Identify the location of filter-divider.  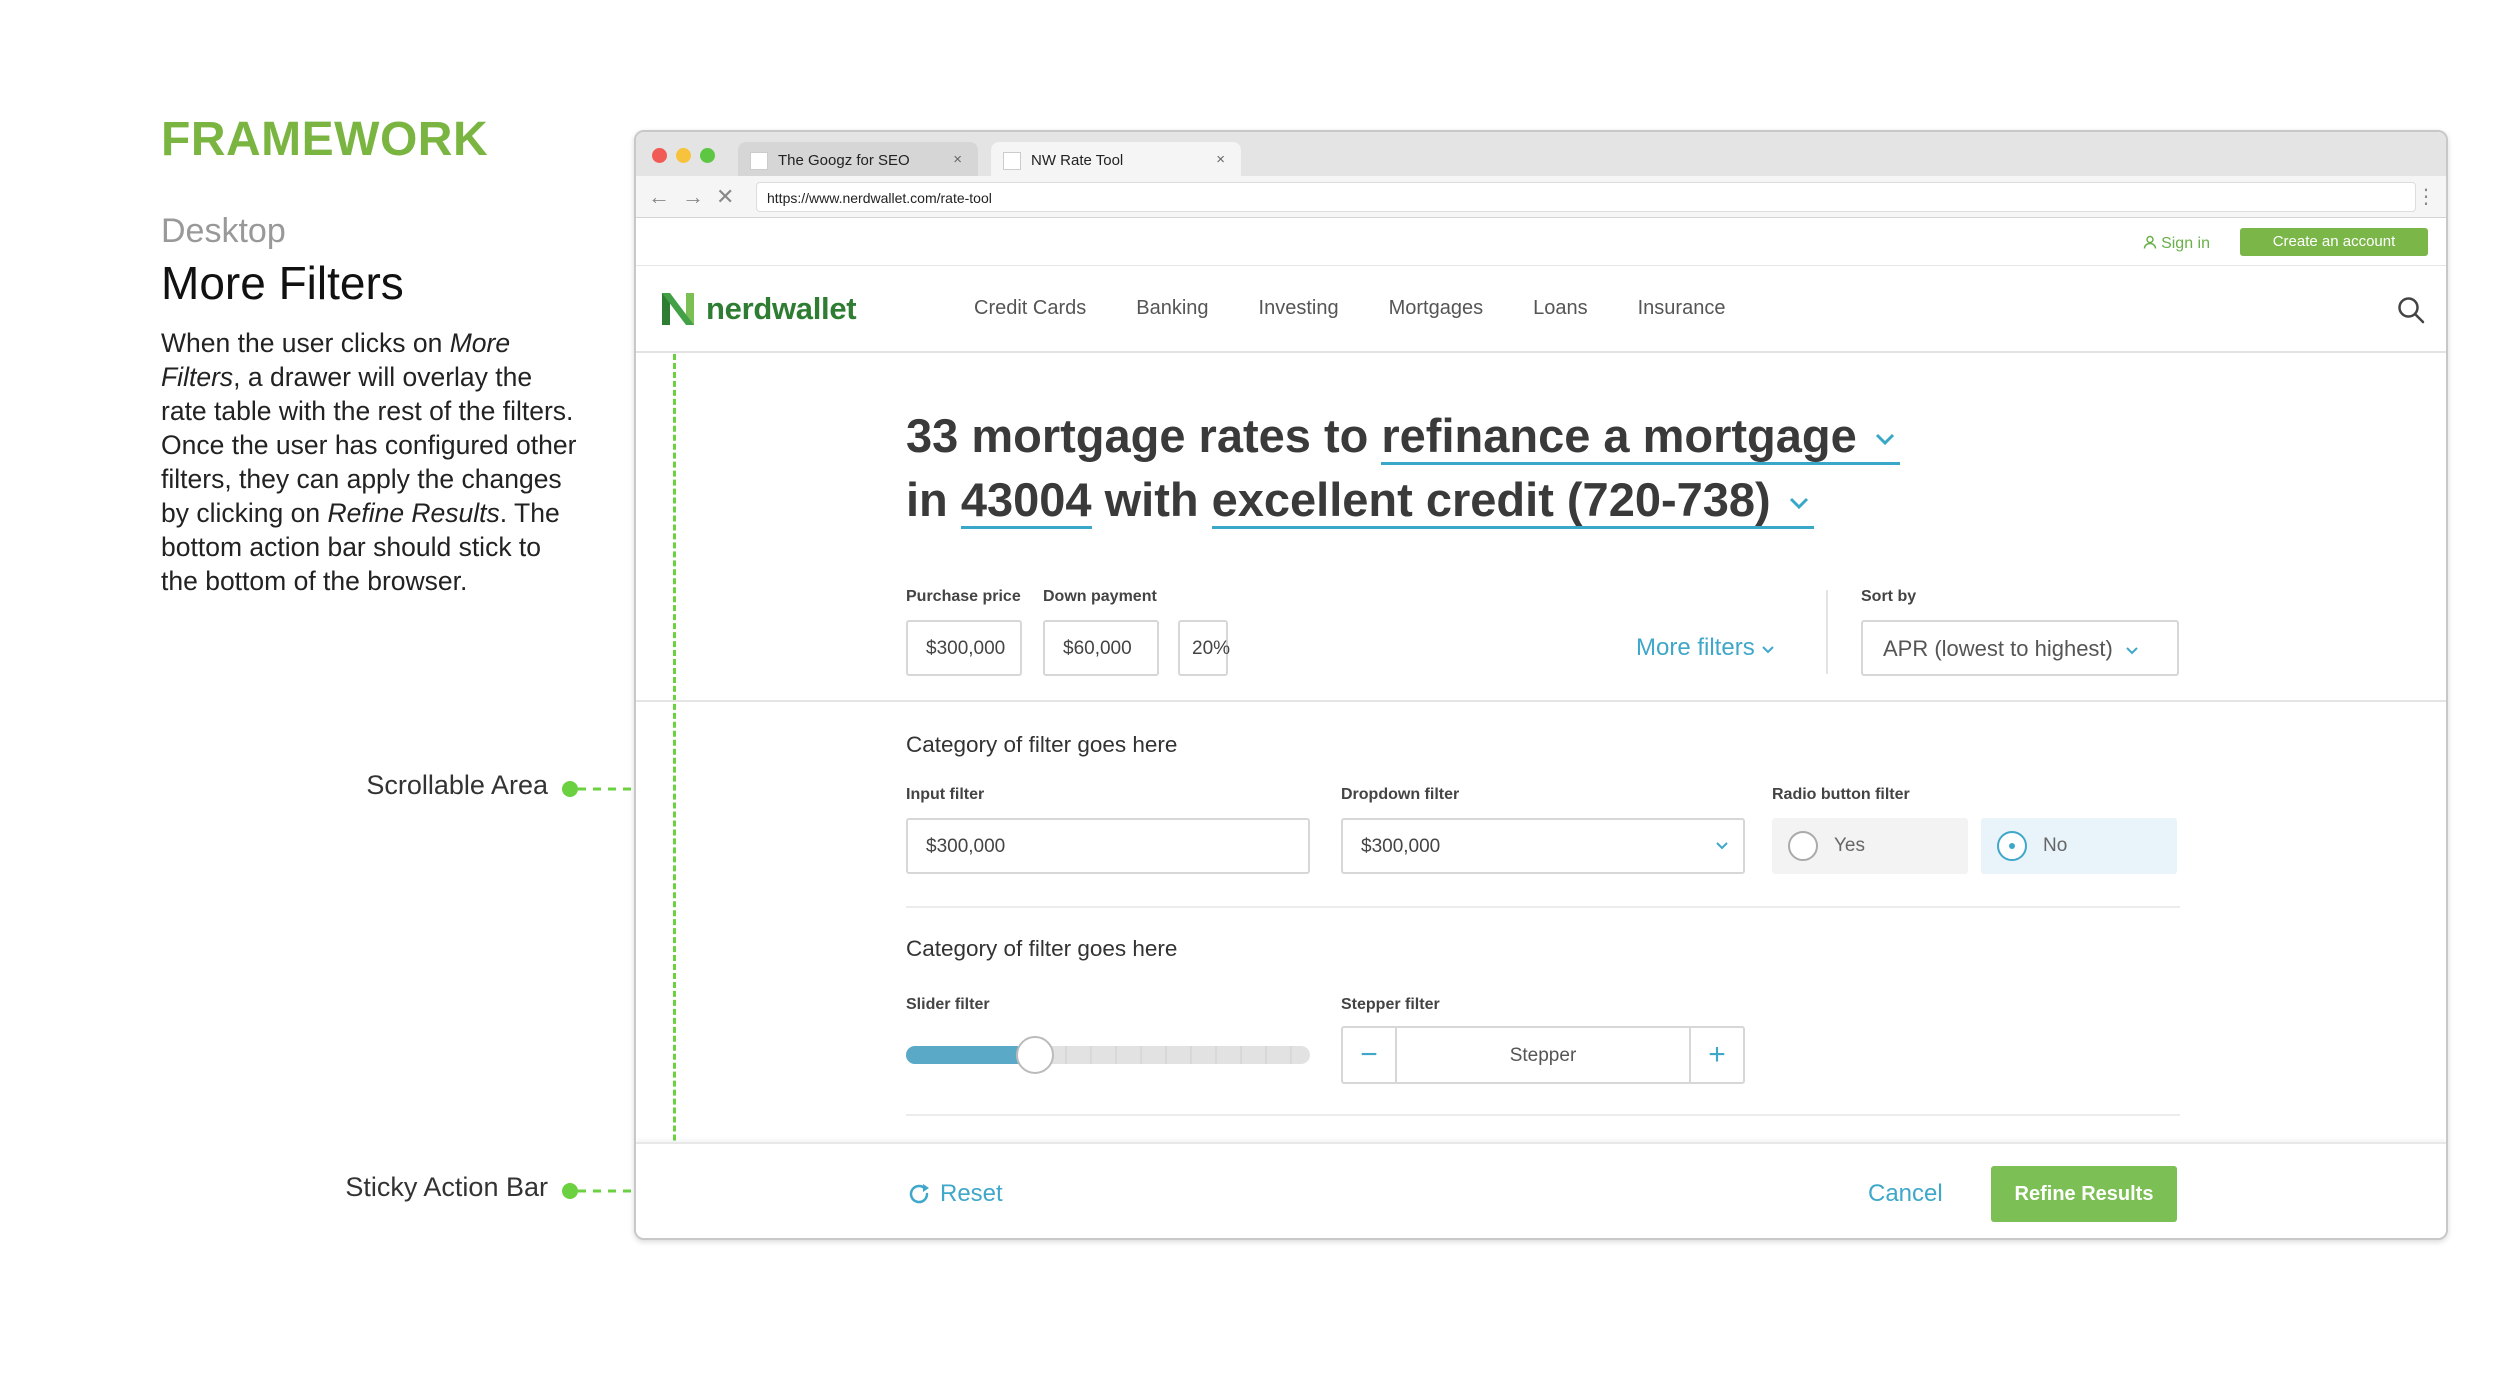
(1827, 632).